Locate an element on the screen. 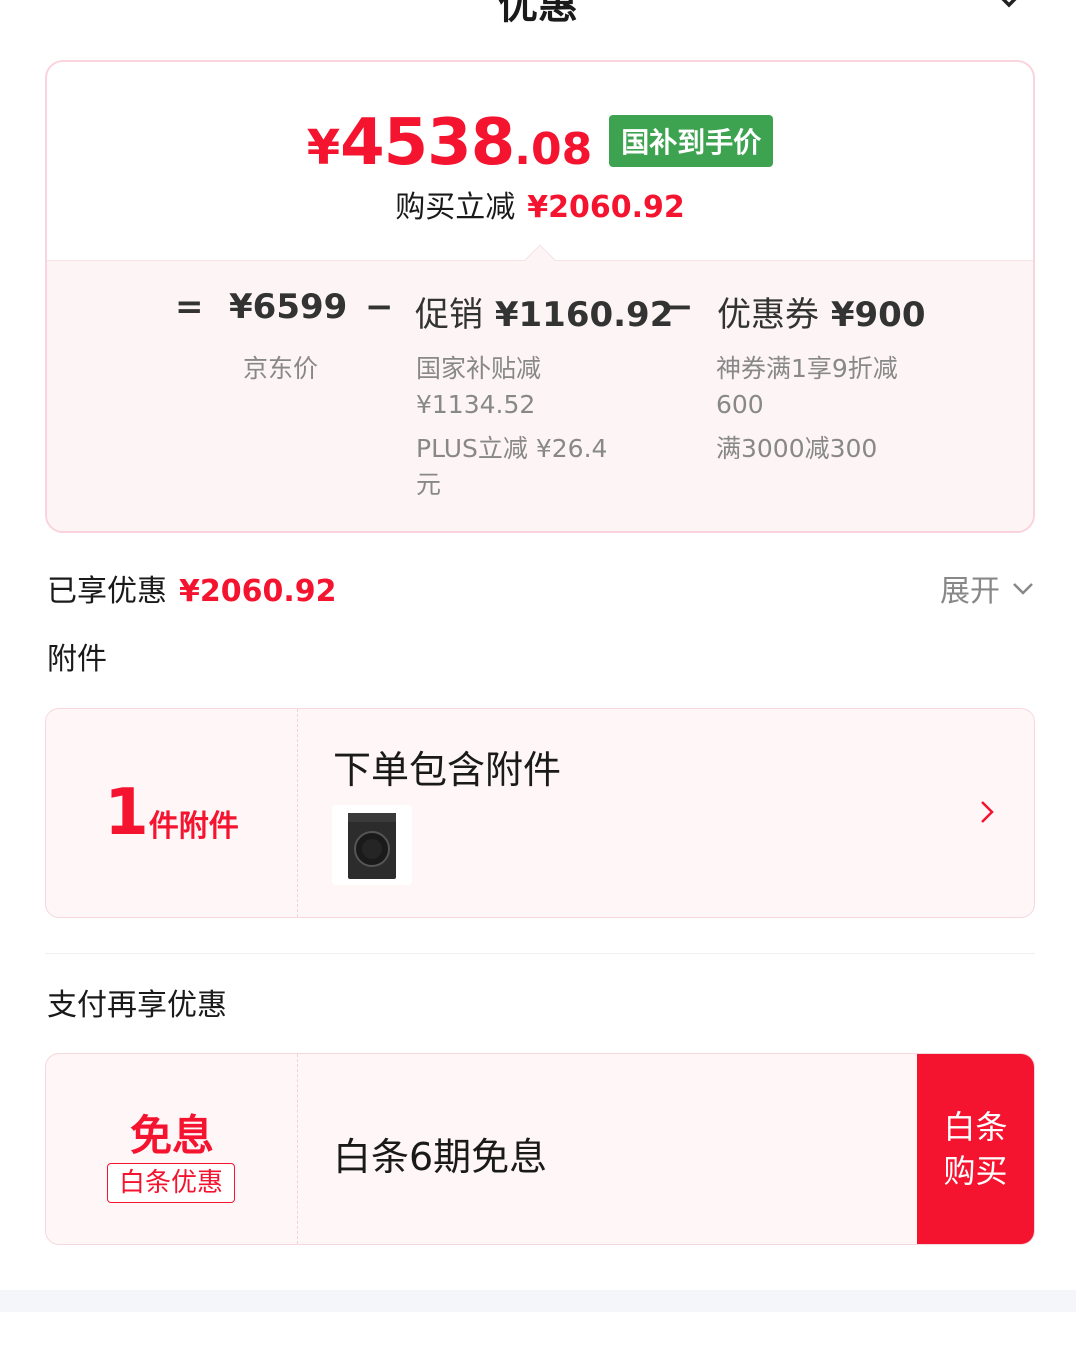  coupon-detail-item: 神券满1享9折减 600 is located at coordinates (807, 386).